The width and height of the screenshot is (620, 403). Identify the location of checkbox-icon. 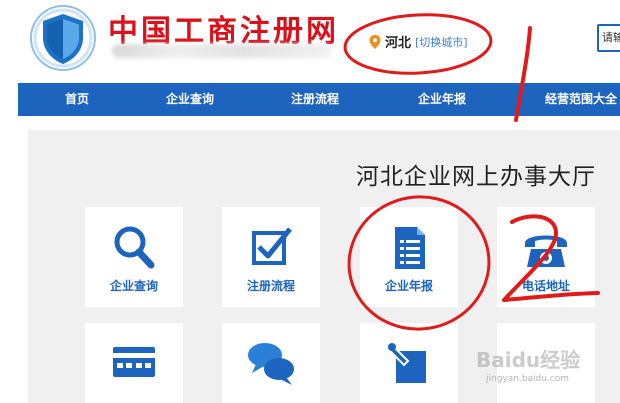
(272, 246).